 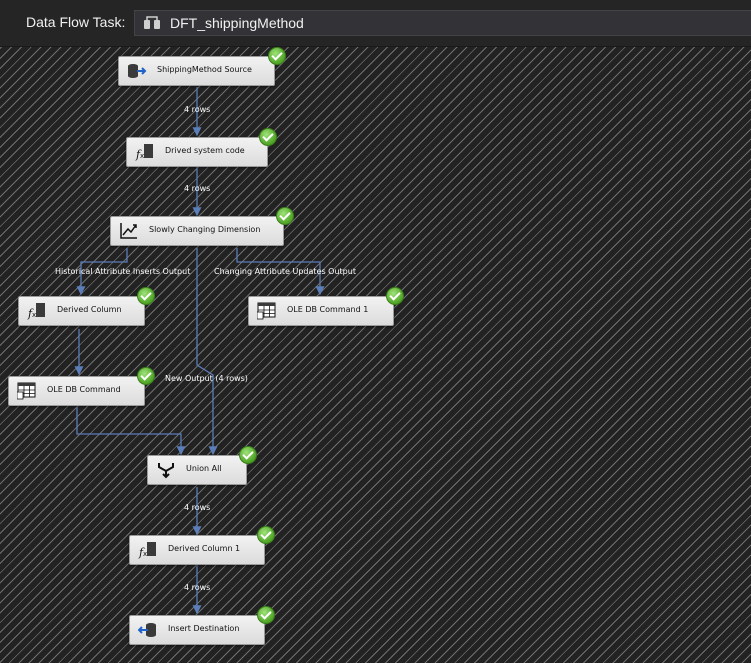 I want to click on component-derived-column: f x Derived Column, so click(x=86, y=306).